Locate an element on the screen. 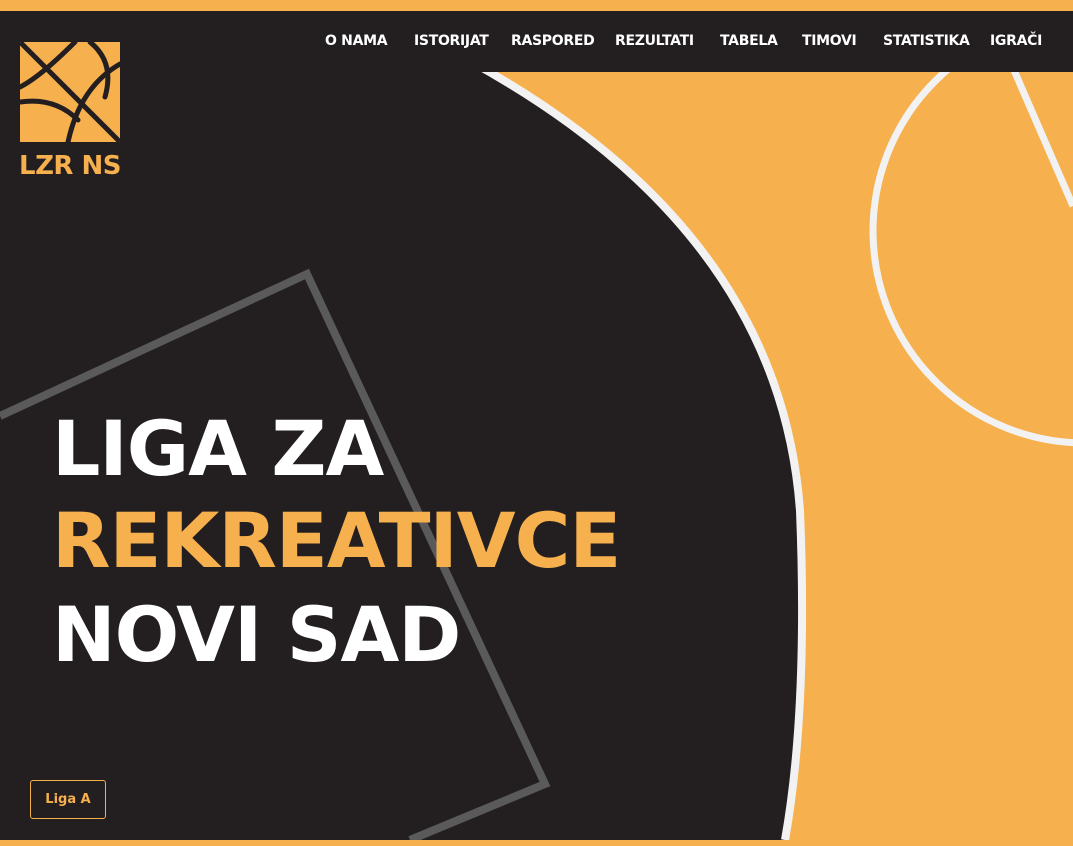 The height and width of the screenshot is (846, 1073). nav-item-statistika: STATISTIKA is located at coordinates (926, 41).